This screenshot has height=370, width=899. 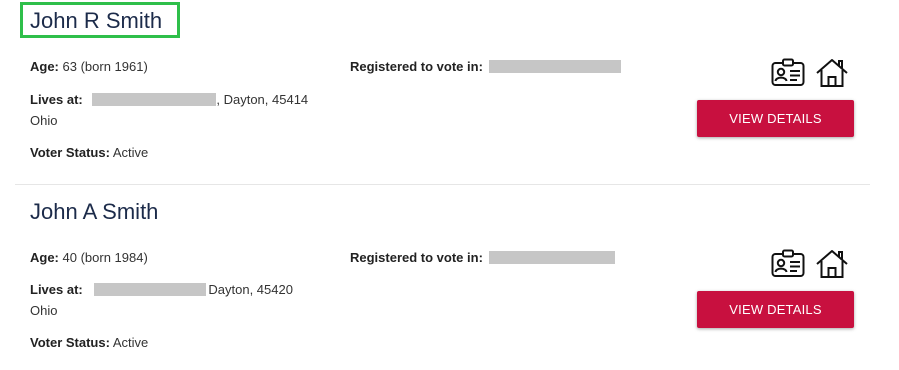 What do you see at coordinates (105, 257) in the screenshot?
I see `age-value: 40 (born 1984)` at bounding box center [105, 257].